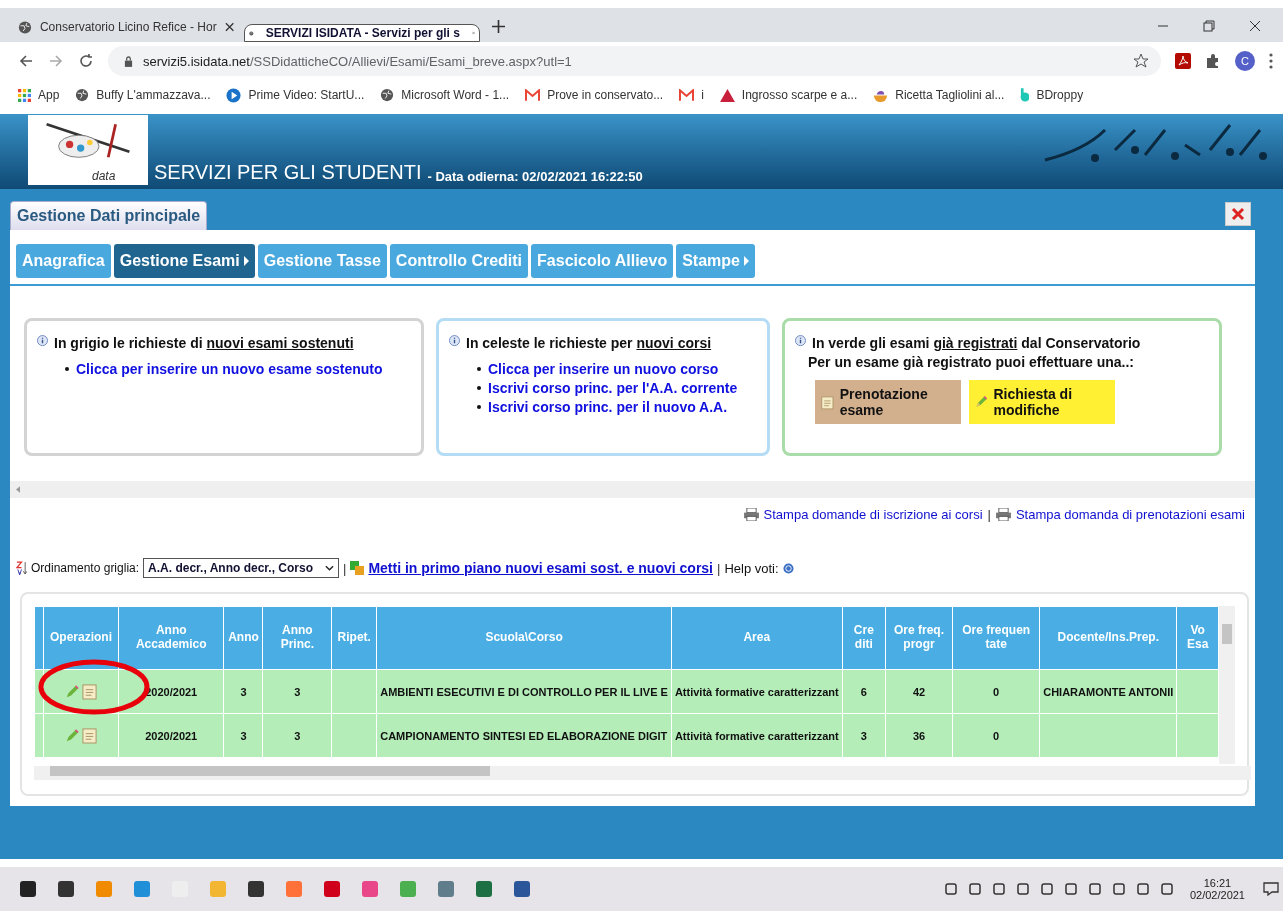 Image resolution: width=1283 pixels, height=911 pixels. I want to click on tab-title: Conservatorio Licino Refice - Hor, so click(128, 27).